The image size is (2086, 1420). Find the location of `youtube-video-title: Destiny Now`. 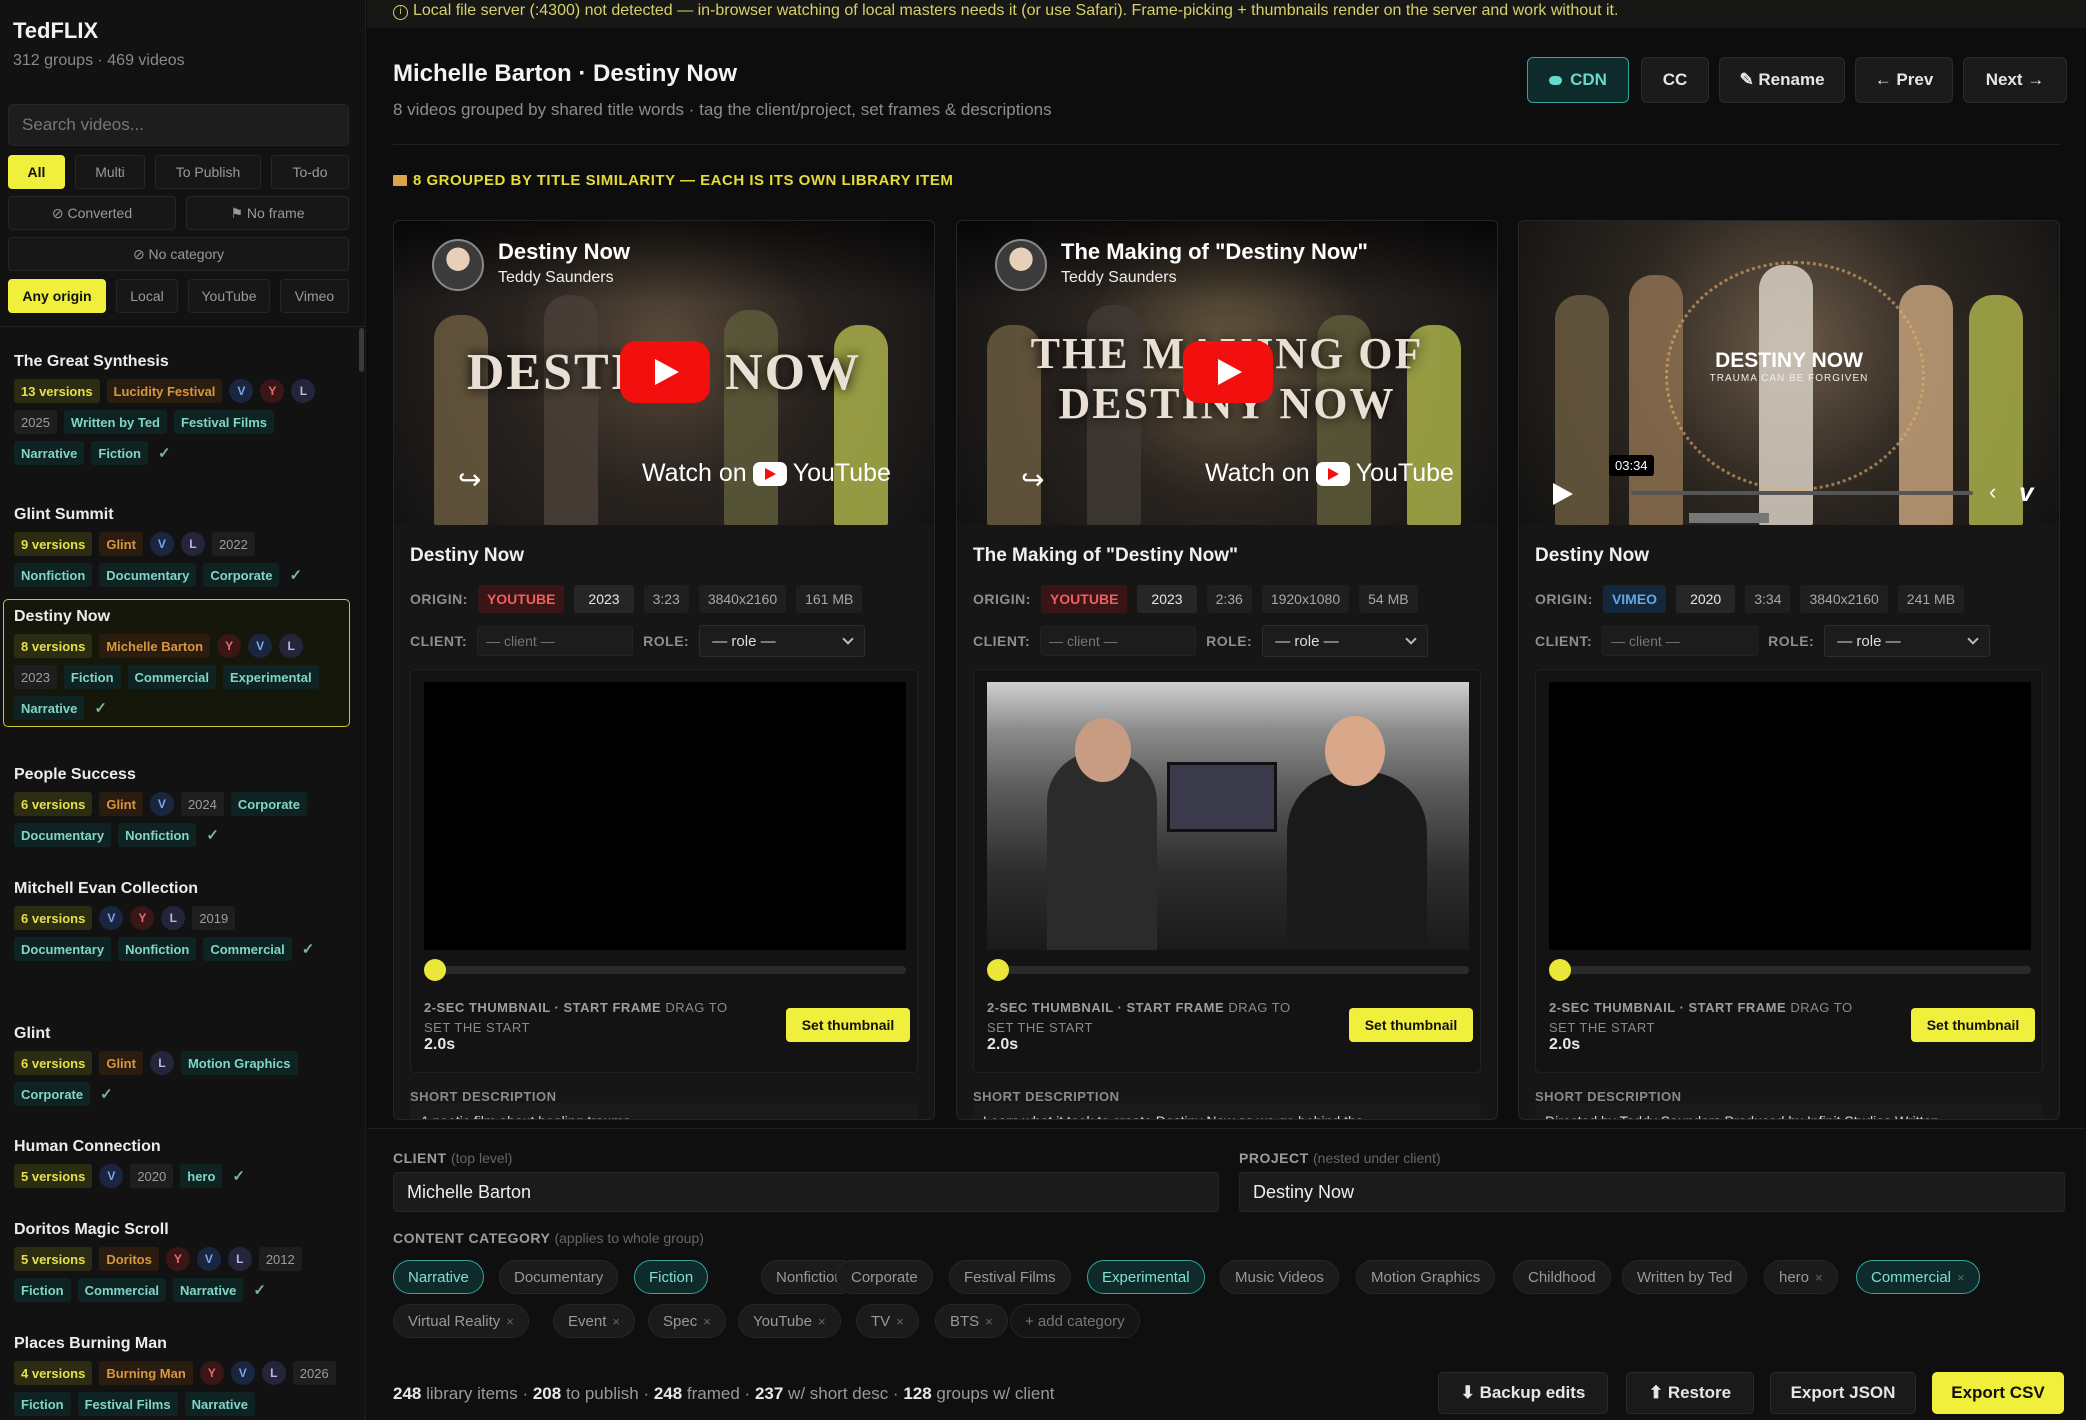

youtube-video-title: Destiny Now is located at coordinates (564, 252).